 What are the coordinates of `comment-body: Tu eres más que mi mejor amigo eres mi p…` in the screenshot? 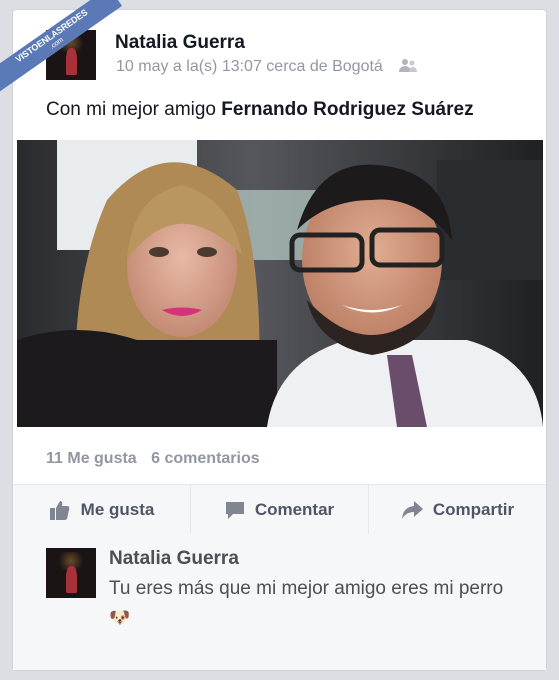 It's located at (309, 603).